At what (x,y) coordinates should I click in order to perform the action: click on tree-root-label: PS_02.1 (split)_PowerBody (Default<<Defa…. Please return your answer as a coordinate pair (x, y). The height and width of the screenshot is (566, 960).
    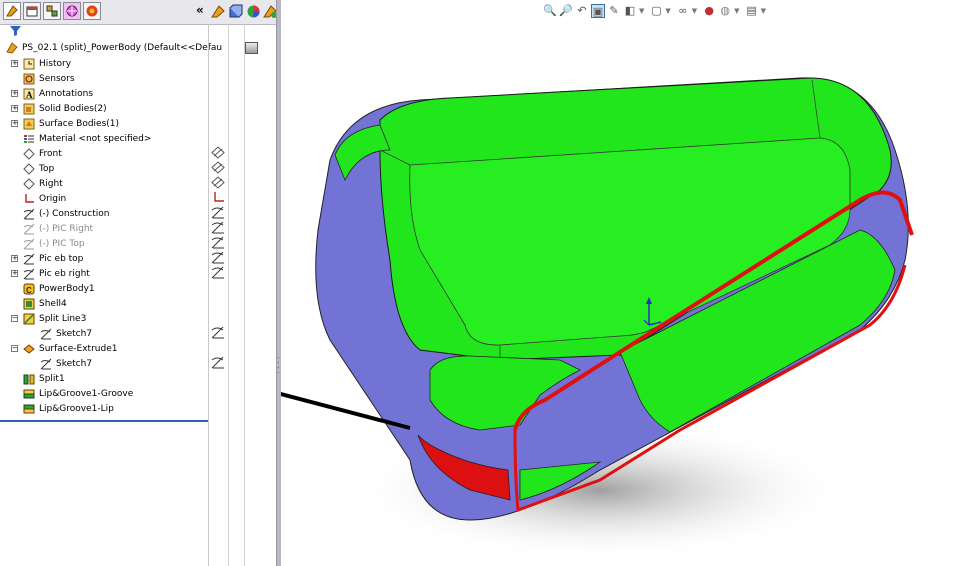
    Looking at the image, I should click on (122, 47).